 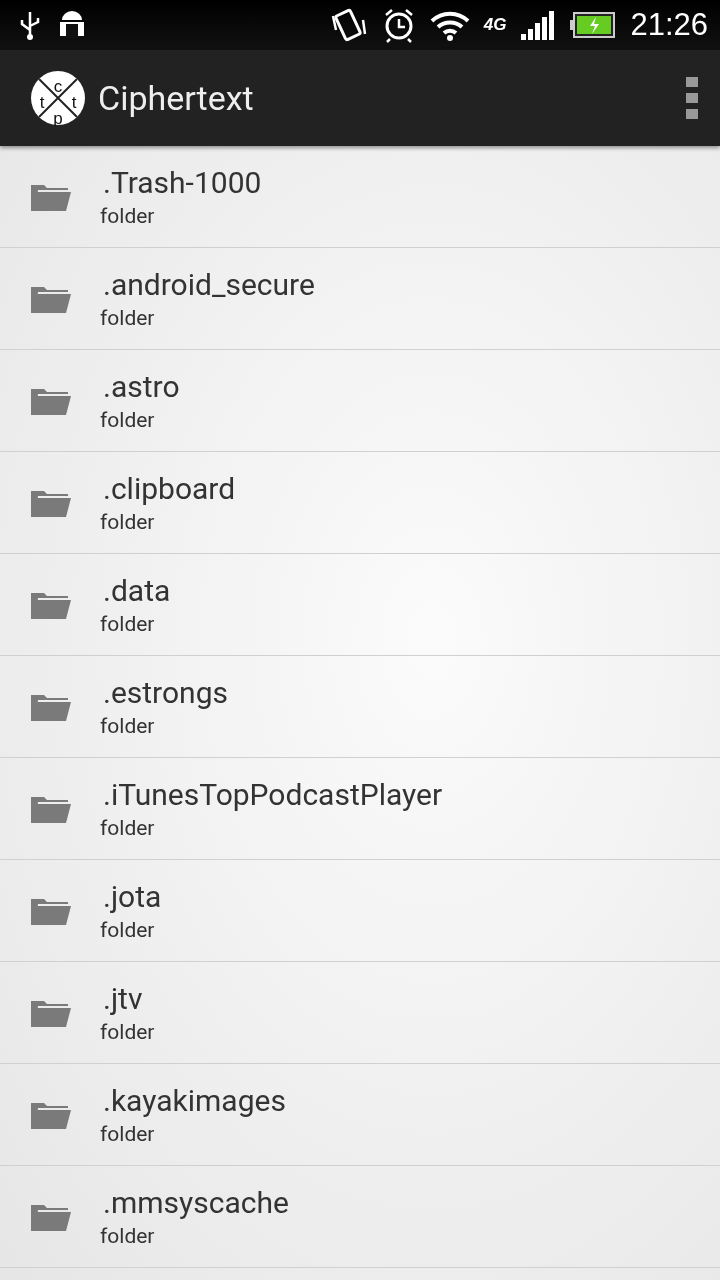 What do you see at coordinates (360, 1217) in the screenshot?
I see `file-row: .mmsyscache folder` at bounding box center [360, 1217].